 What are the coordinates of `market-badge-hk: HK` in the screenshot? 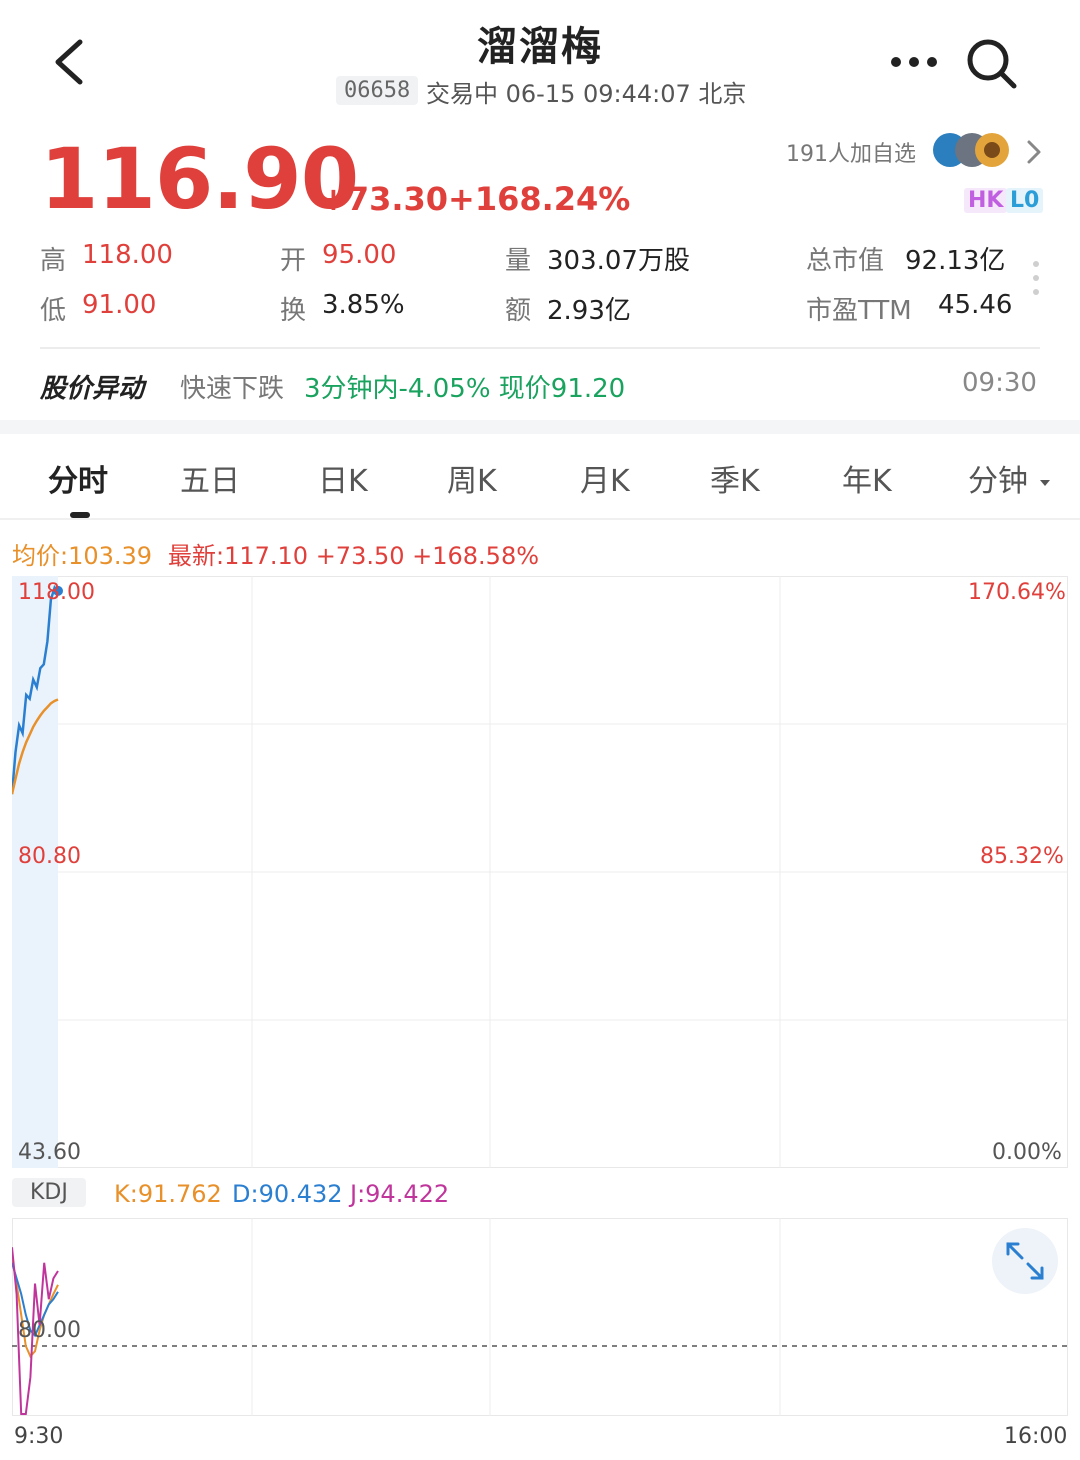 It's located at (986, 200).